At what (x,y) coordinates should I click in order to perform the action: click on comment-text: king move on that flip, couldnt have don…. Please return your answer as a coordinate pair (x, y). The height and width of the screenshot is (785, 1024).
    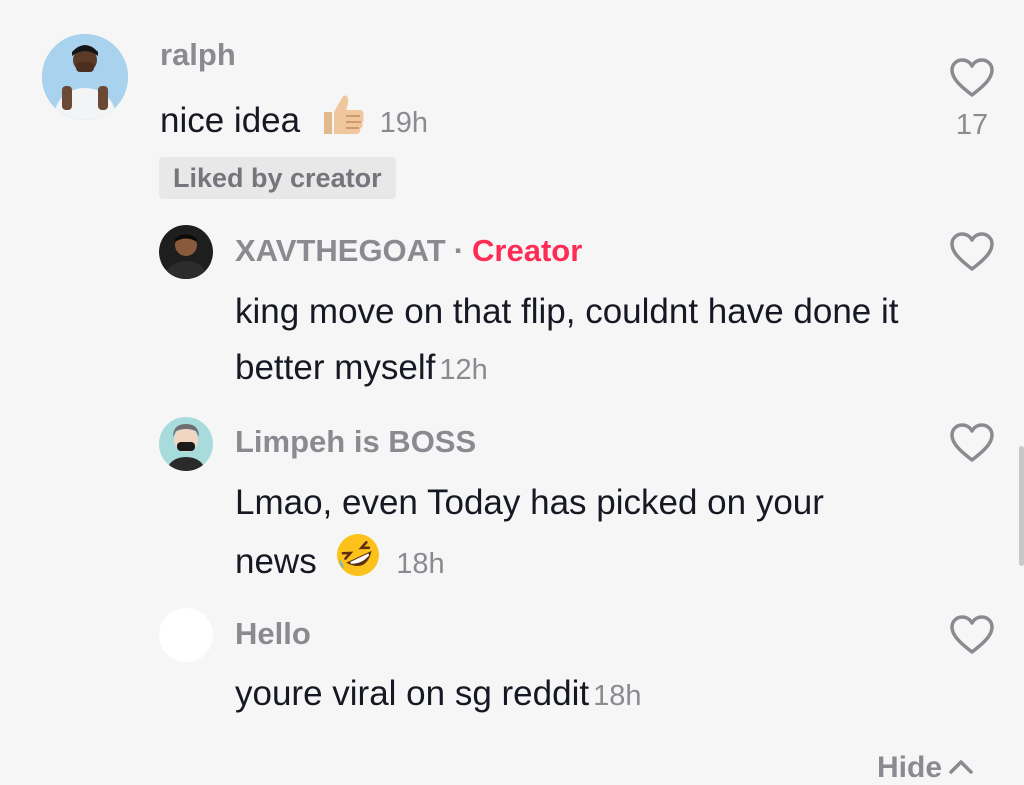
    Looking at the image, I should click on (575, 341).